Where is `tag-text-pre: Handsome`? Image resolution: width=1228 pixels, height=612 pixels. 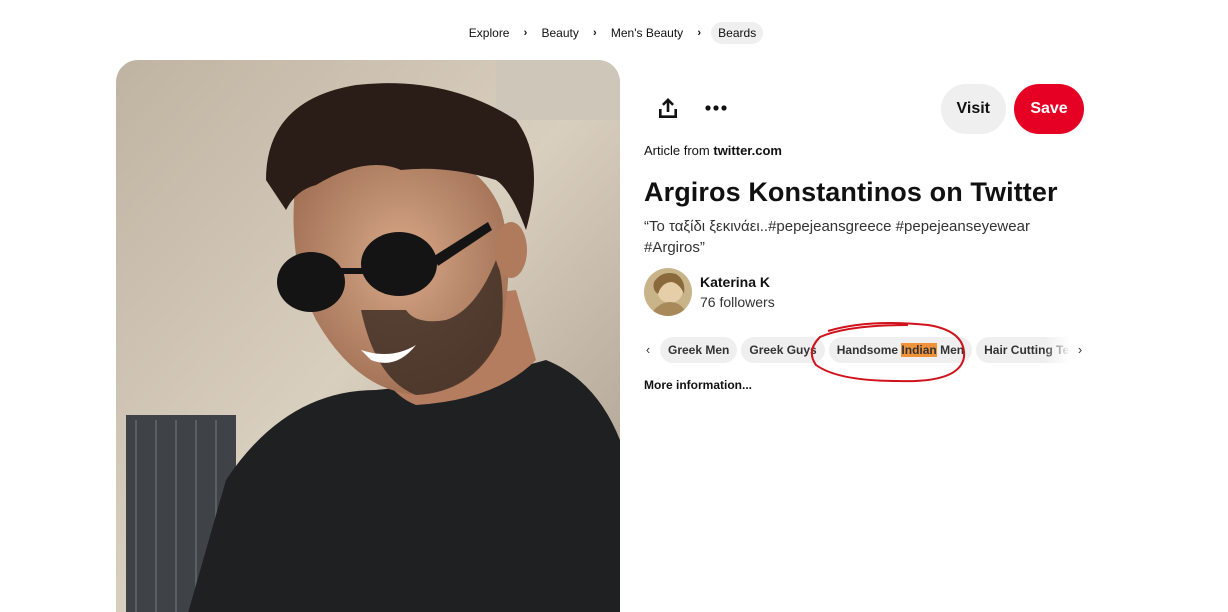 tag-text-pre: Handsome is located at coordinates (869, 350).